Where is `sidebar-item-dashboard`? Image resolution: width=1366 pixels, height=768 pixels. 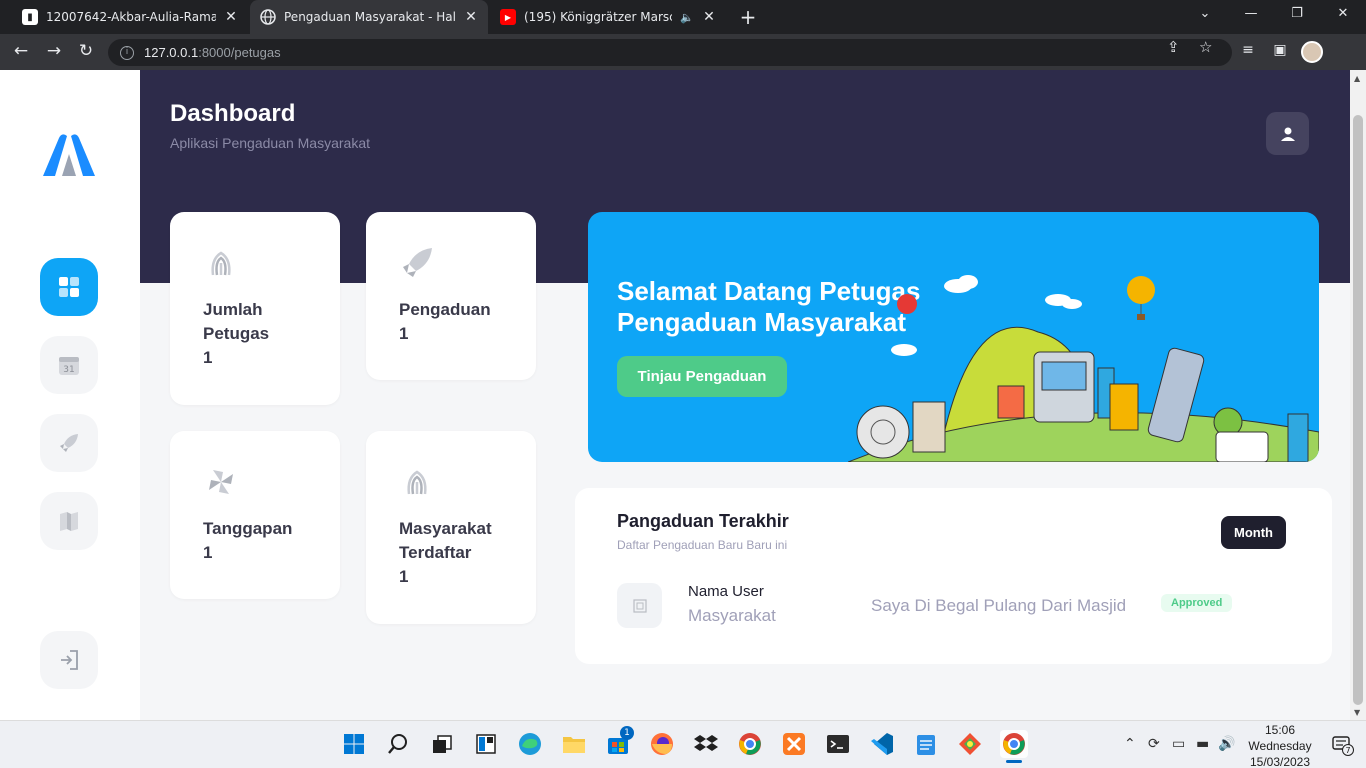
sidebar-item-dashboard is located at coordinates (69, 287).